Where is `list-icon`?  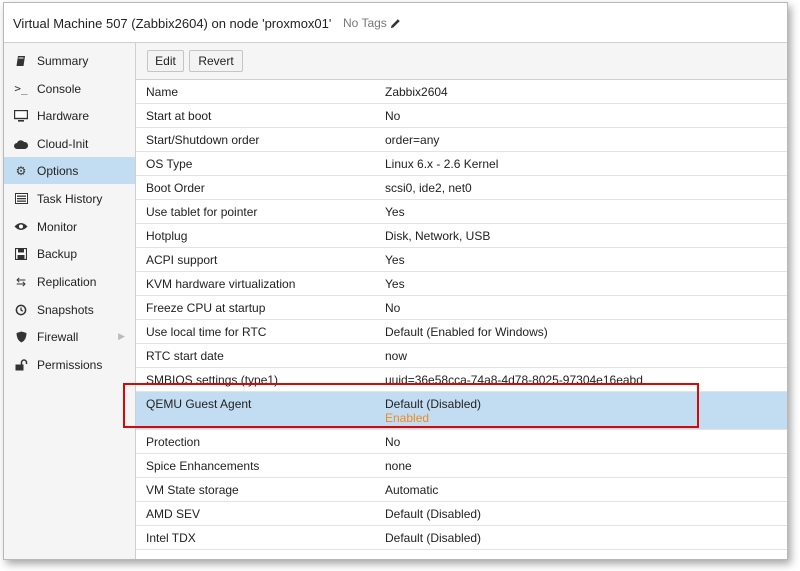 list-icon is located at coordinates (21, 198).